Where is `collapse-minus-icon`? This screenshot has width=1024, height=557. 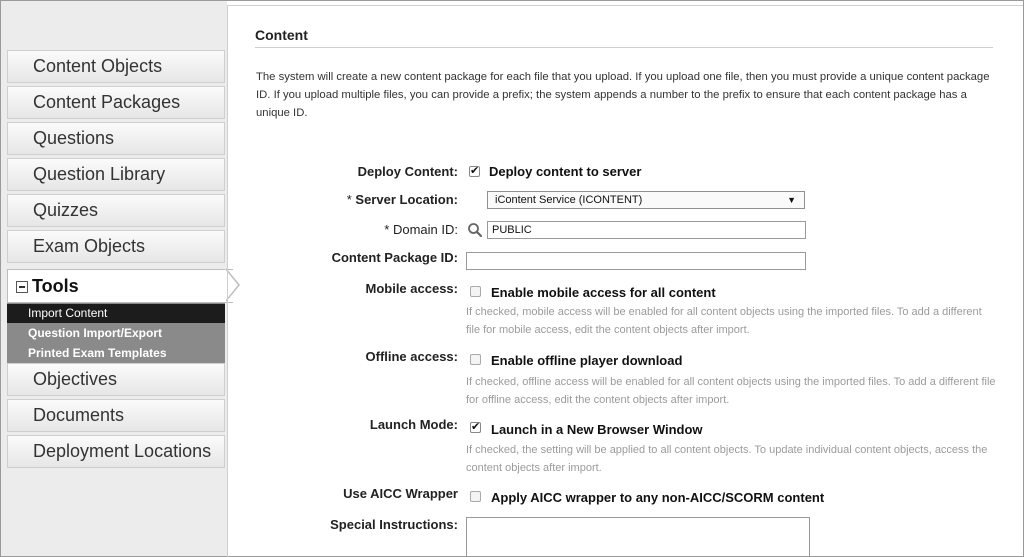 collapse-minus-icon is located at coordinates (22, 287).